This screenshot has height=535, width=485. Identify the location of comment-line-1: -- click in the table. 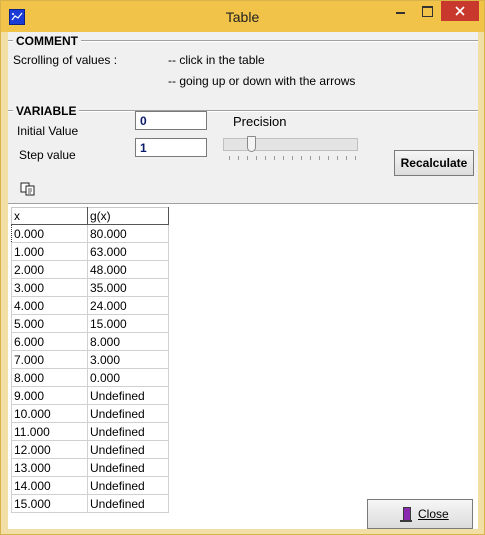
(216, 60).